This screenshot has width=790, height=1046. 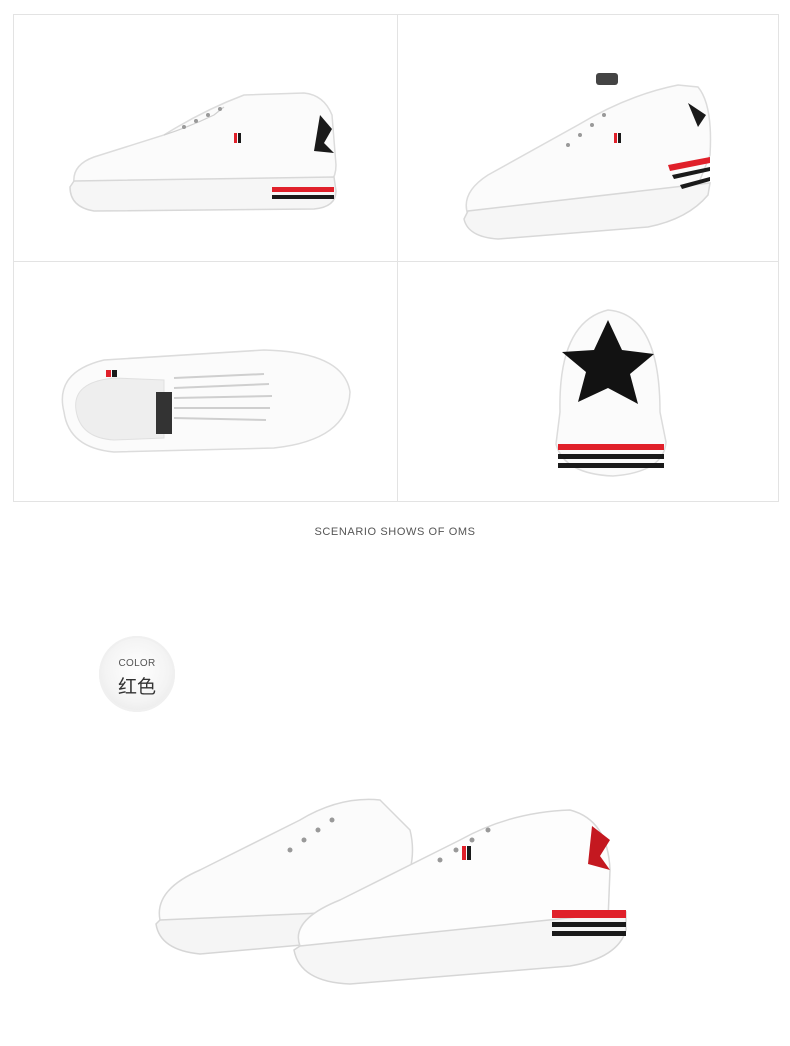 I want to click on sneaker-side-illustration, so click(x=203, y=152).